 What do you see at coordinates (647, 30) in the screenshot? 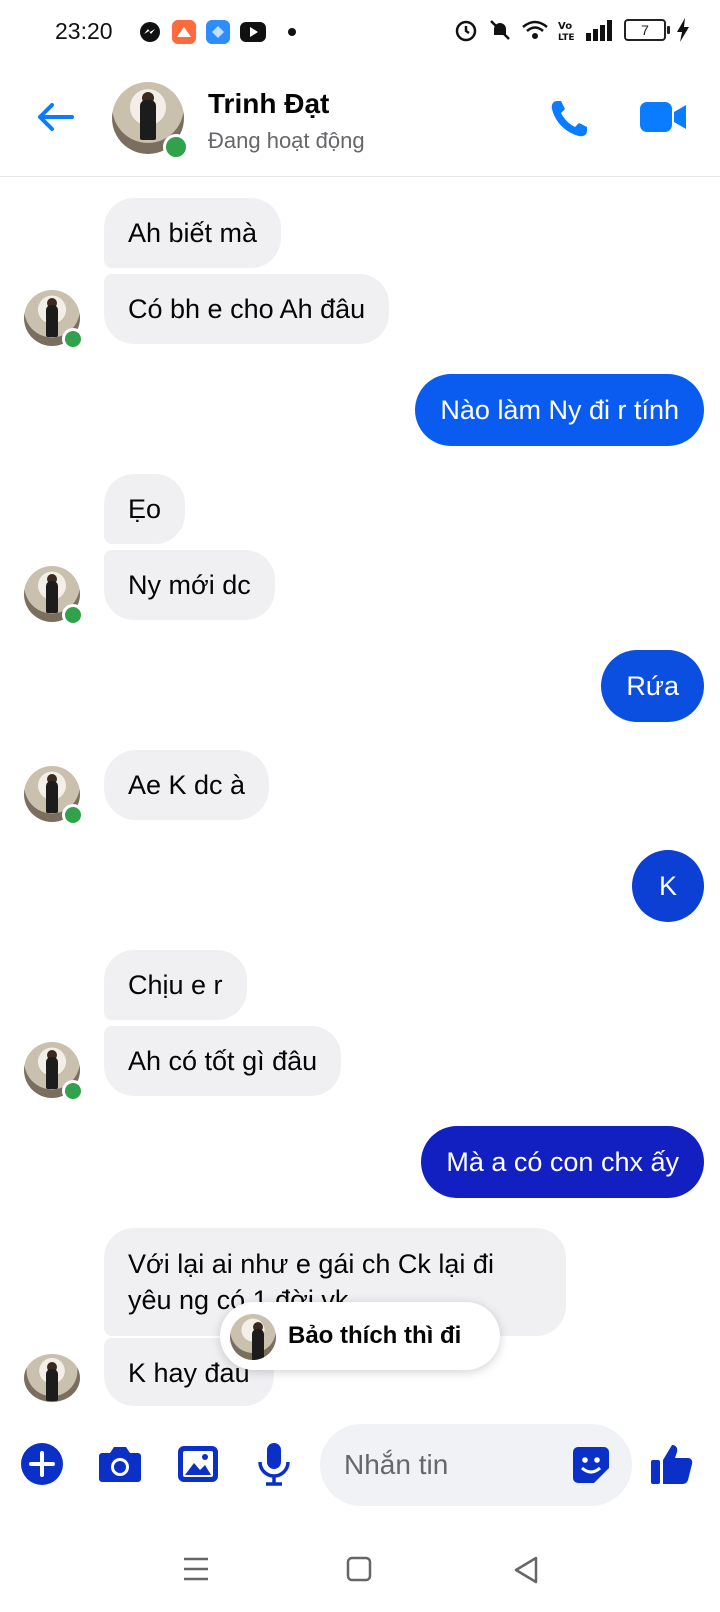
I see `battery-icon: 7` at bounding box center [647, 30].